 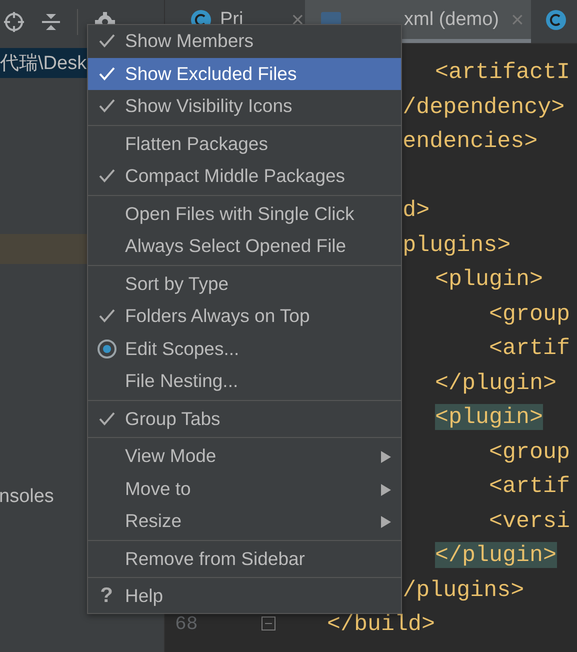 I want to click on menu-item: Sort by Type, so click(x=244, y=284).